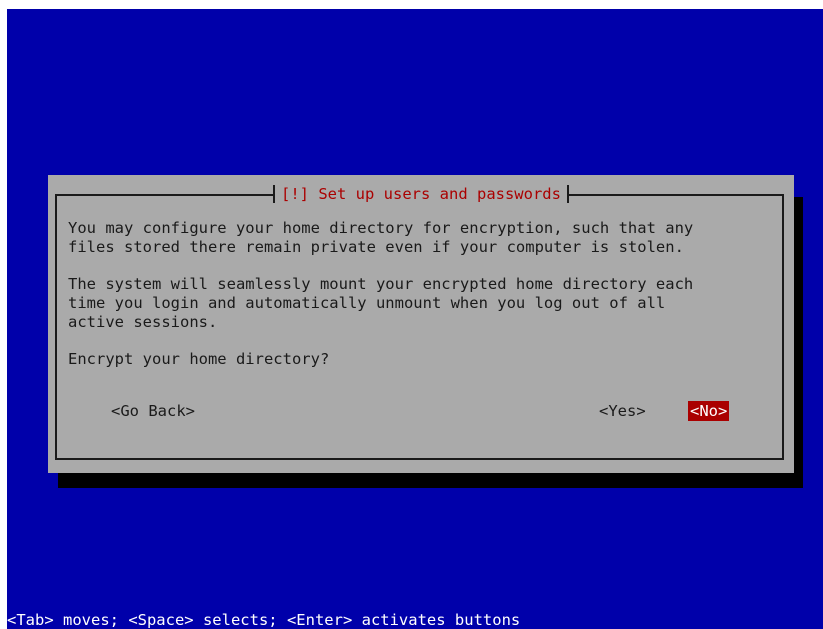 The height and width of the screenshot is (629, 823). I want to click on dialog-title: [!] Set up users and passwords, so click(421, 194).